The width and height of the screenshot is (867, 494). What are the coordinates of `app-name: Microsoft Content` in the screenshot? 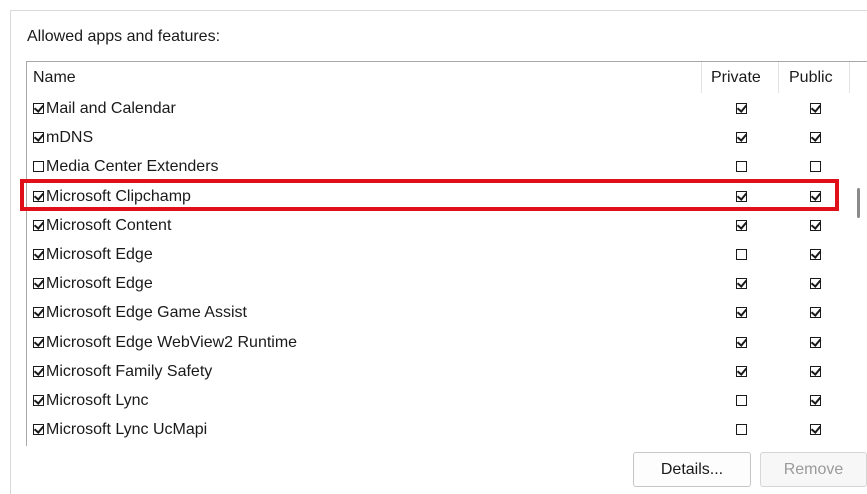 It's located at (109, 225).